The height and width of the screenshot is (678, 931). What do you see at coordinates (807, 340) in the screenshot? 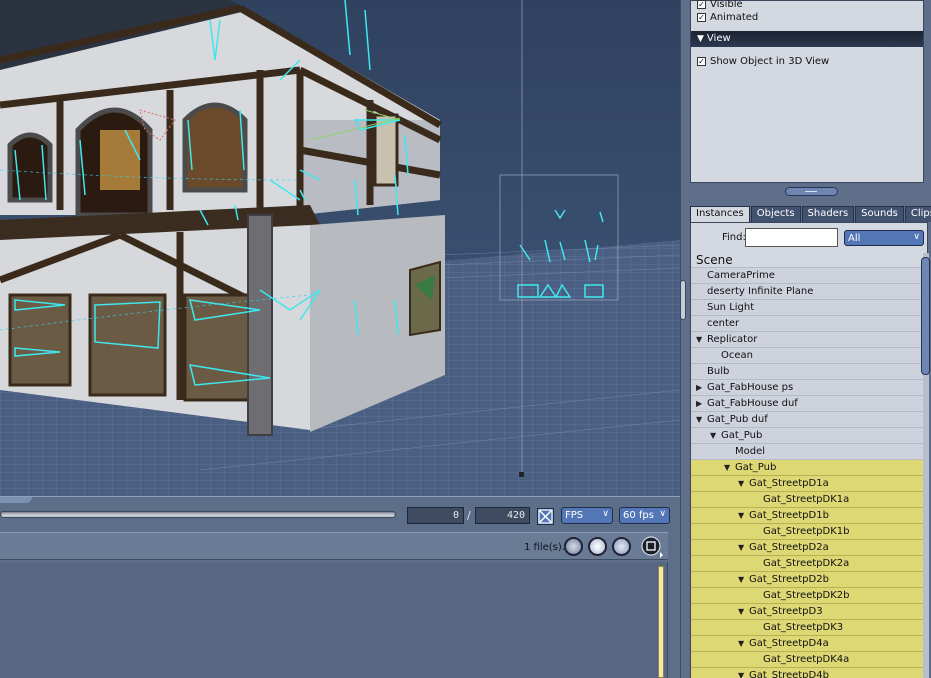
I see `tree-row: ▼ Replicator` at bounding box center [807, 340].